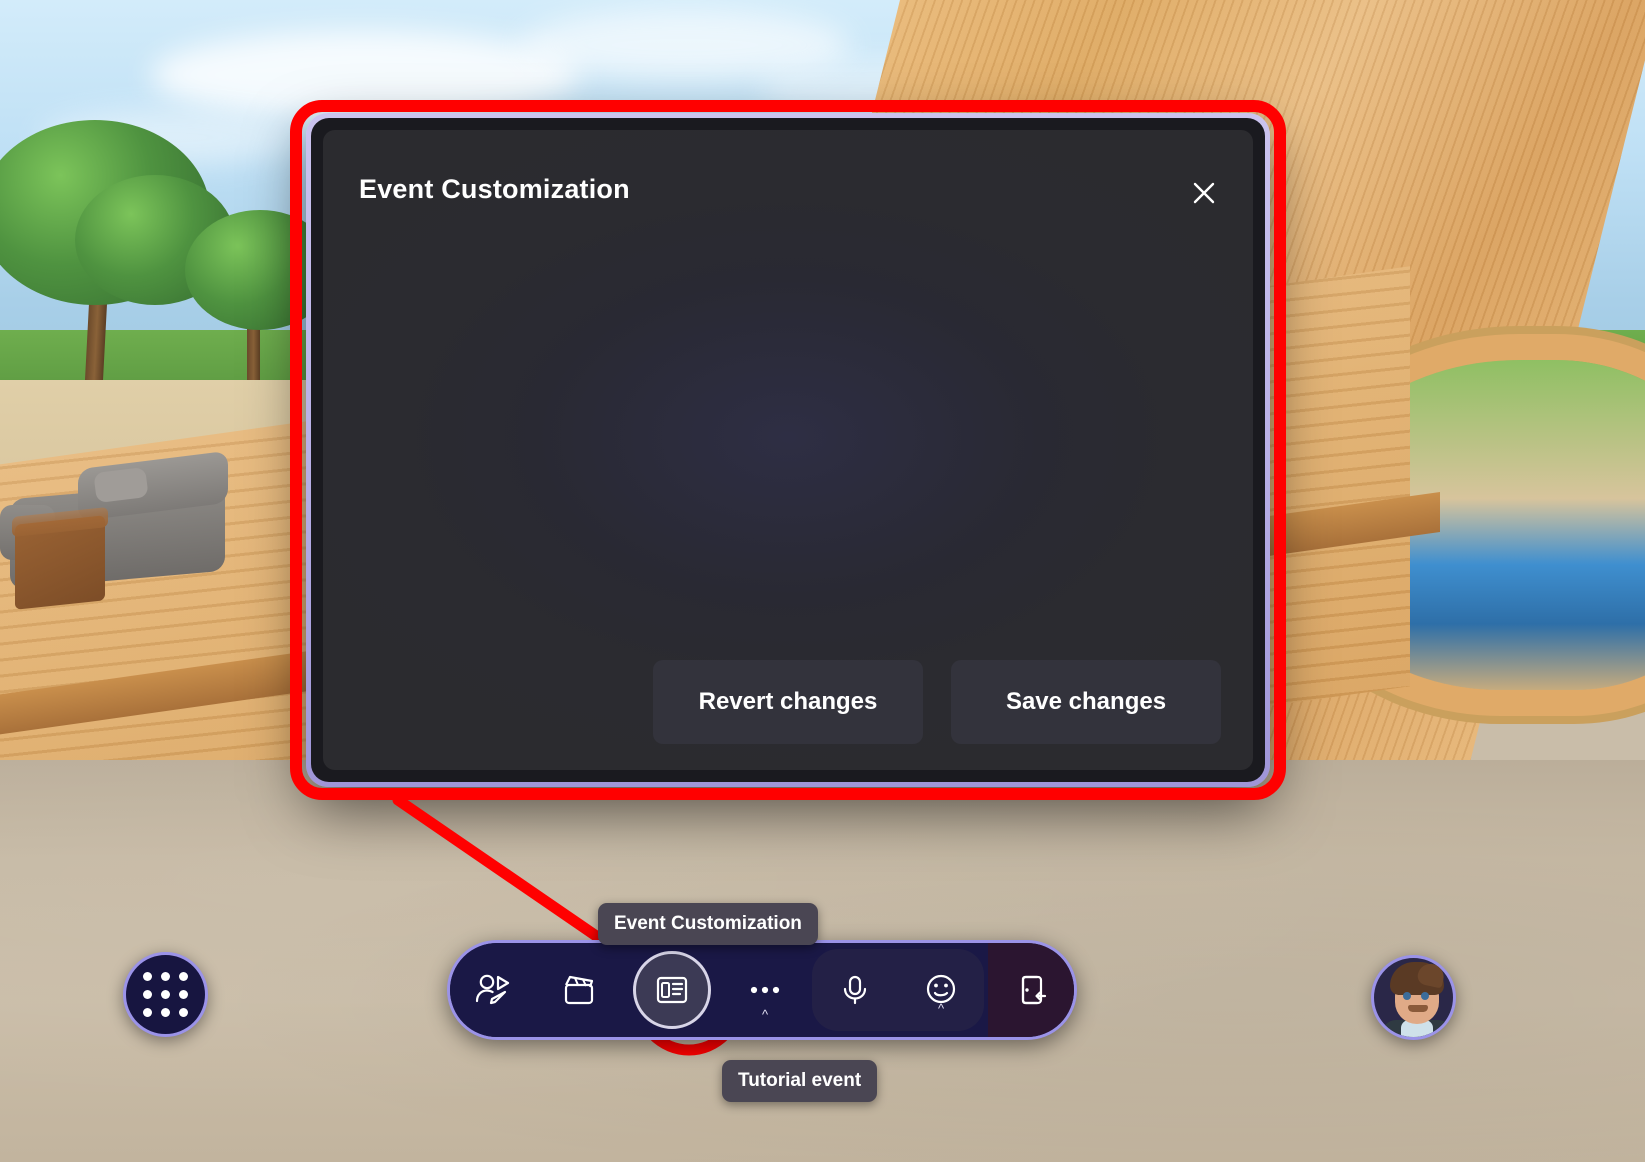 The image size is (1645, 1162). I want to click on more-ellipsis-icon, so click(765, 990).